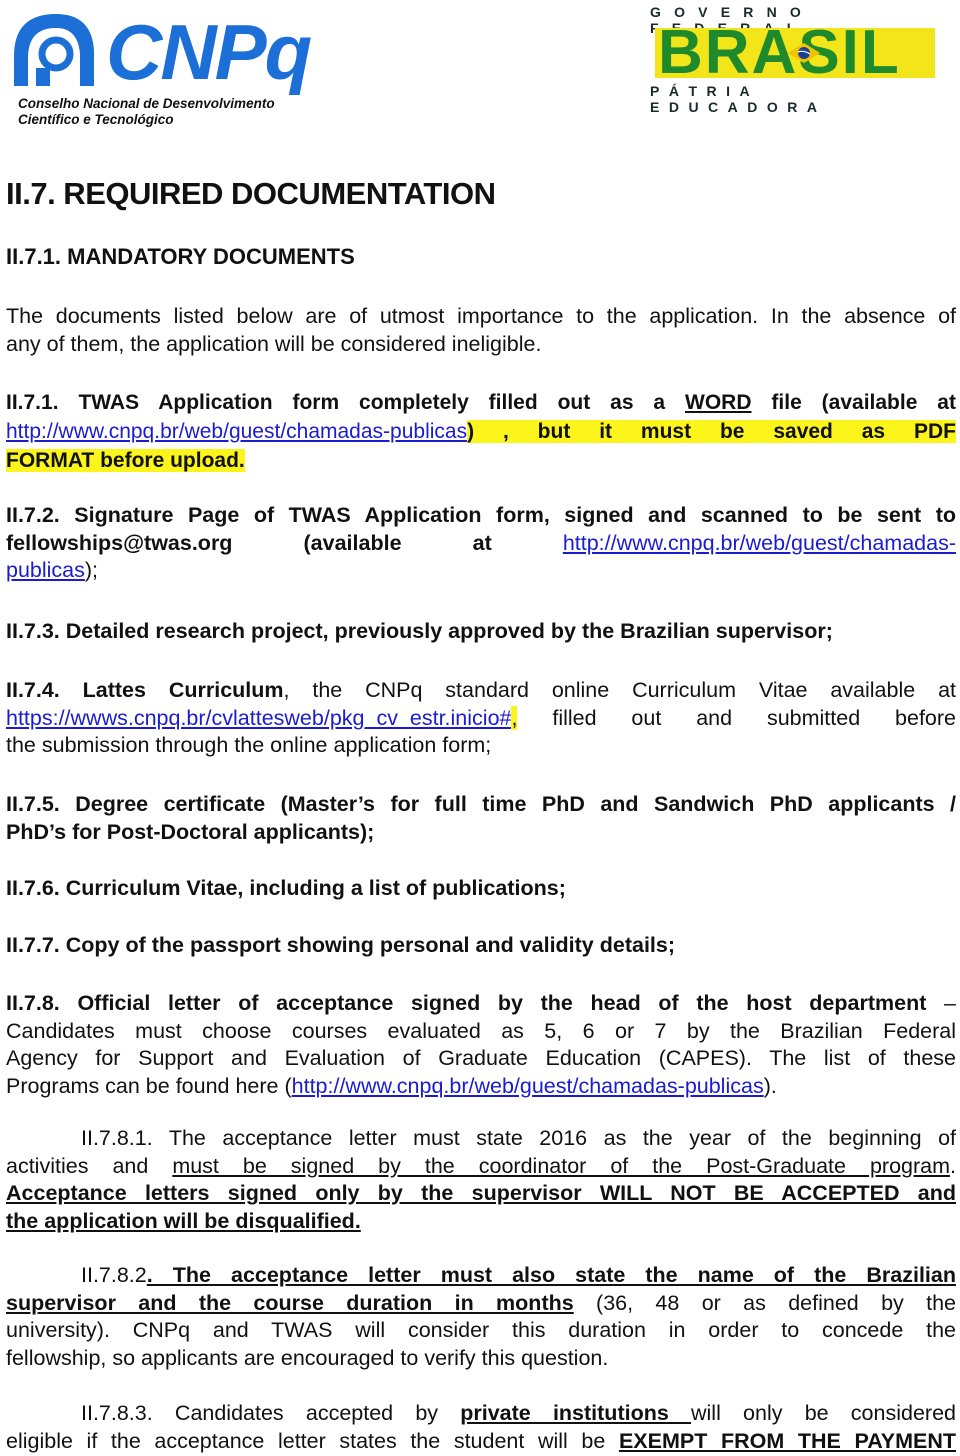  I want to click on item4-bold: II.7.4. Lattes Curriculum, so click(145, 690).